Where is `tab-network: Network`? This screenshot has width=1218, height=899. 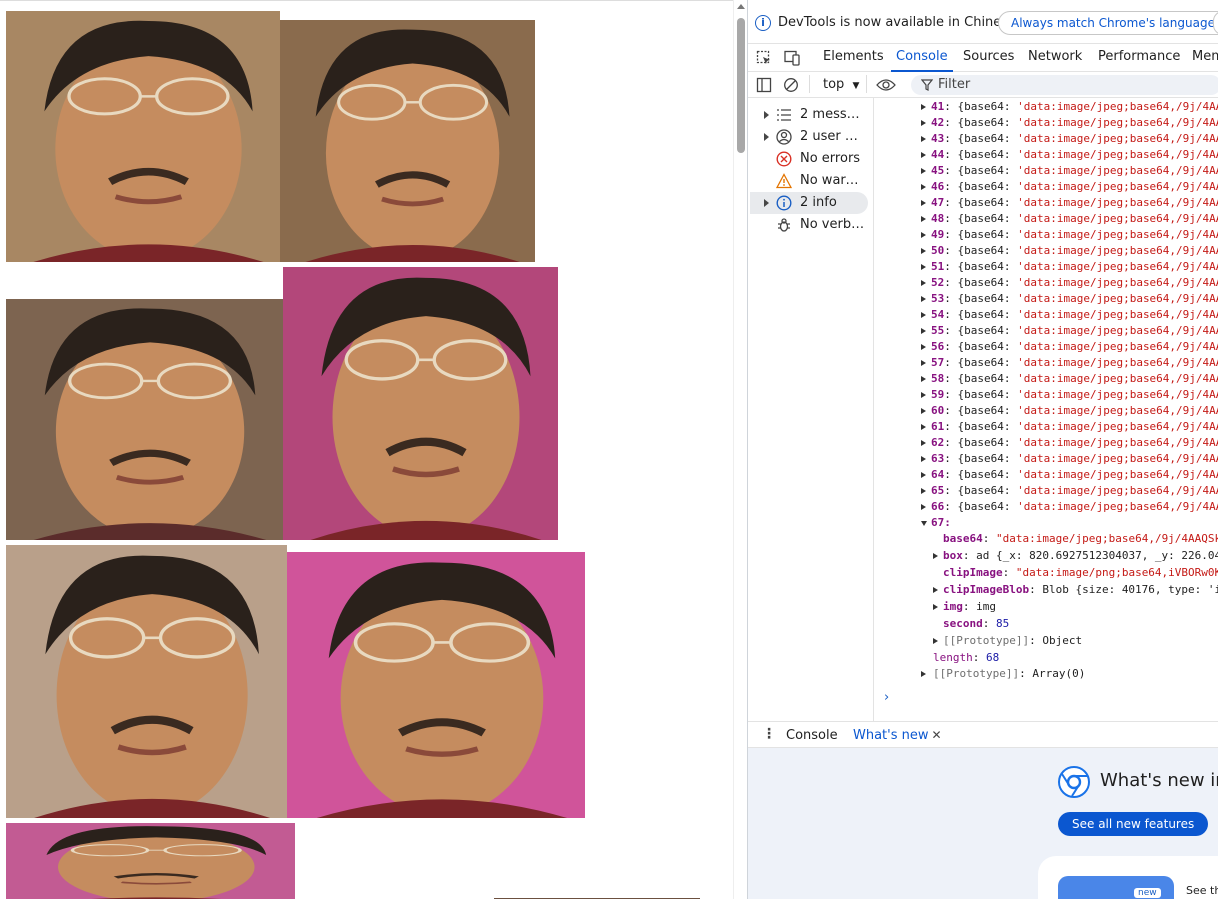
tab-network: Network is located at coordinates (1055, 56).